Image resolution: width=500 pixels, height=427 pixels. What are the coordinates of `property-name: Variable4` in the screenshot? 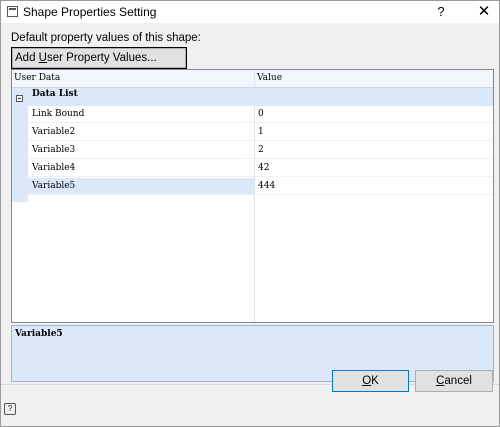 It's located at (141, 168).